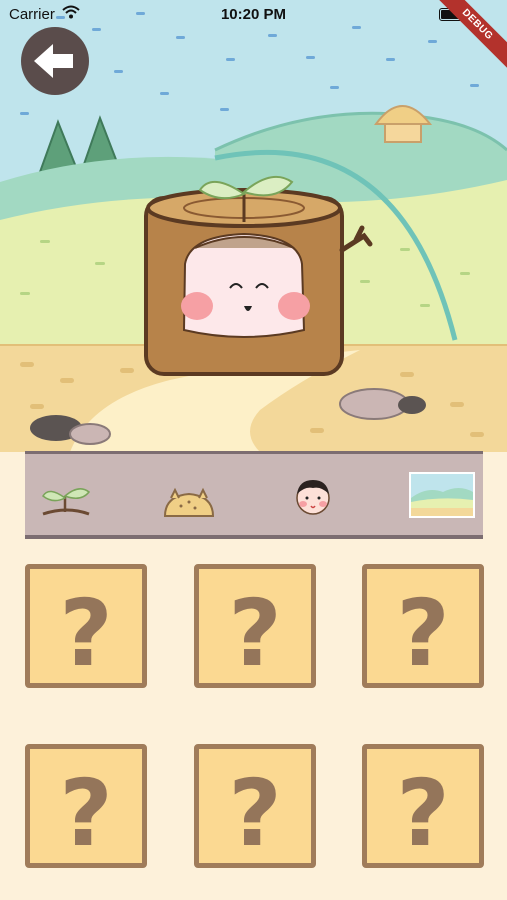 The width and height of the screenshot is (507, 900). I want to click on status-bar: Carrier 10:20 PM, so click(253, 15).